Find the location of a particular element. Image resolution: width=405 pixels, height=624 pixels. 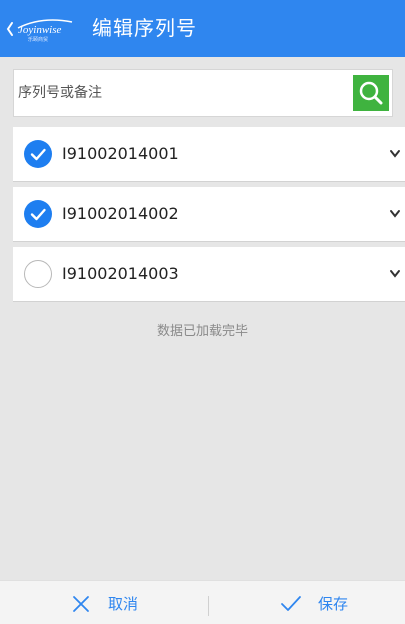

search-icon is located at coordinates (371, 93).